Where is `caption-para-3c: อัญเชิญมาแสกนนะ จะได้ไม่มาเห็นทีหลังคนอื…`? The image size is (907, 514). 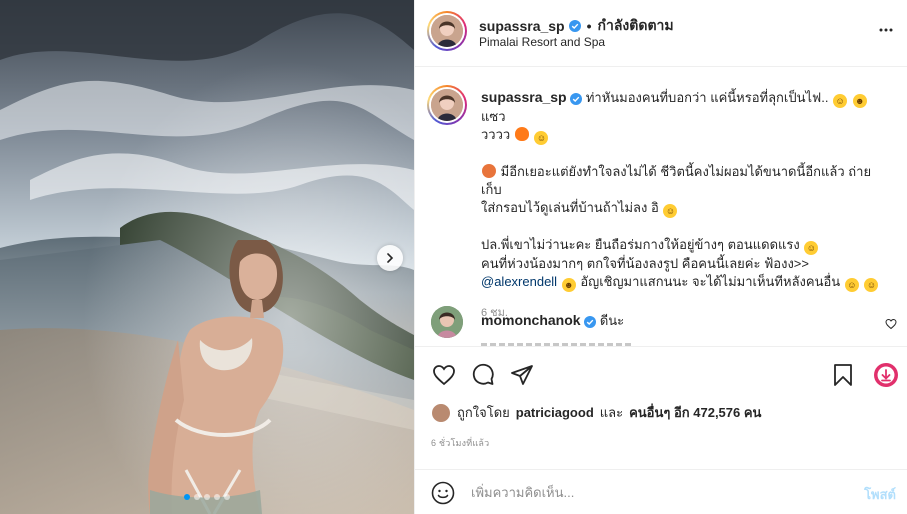
caption-para-3c: อัญเชิญมาแสกนนะ จะได้ไม่มาเห็นทีหลังคนอื… is located at coordinates (710, 281).